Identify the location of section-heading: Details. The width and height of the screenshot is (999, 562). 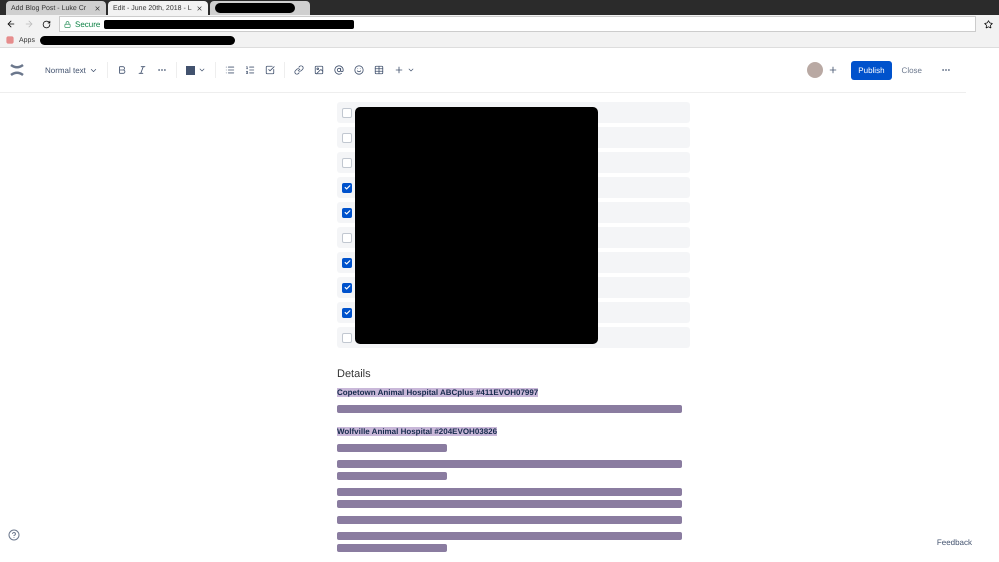
(354, 374).